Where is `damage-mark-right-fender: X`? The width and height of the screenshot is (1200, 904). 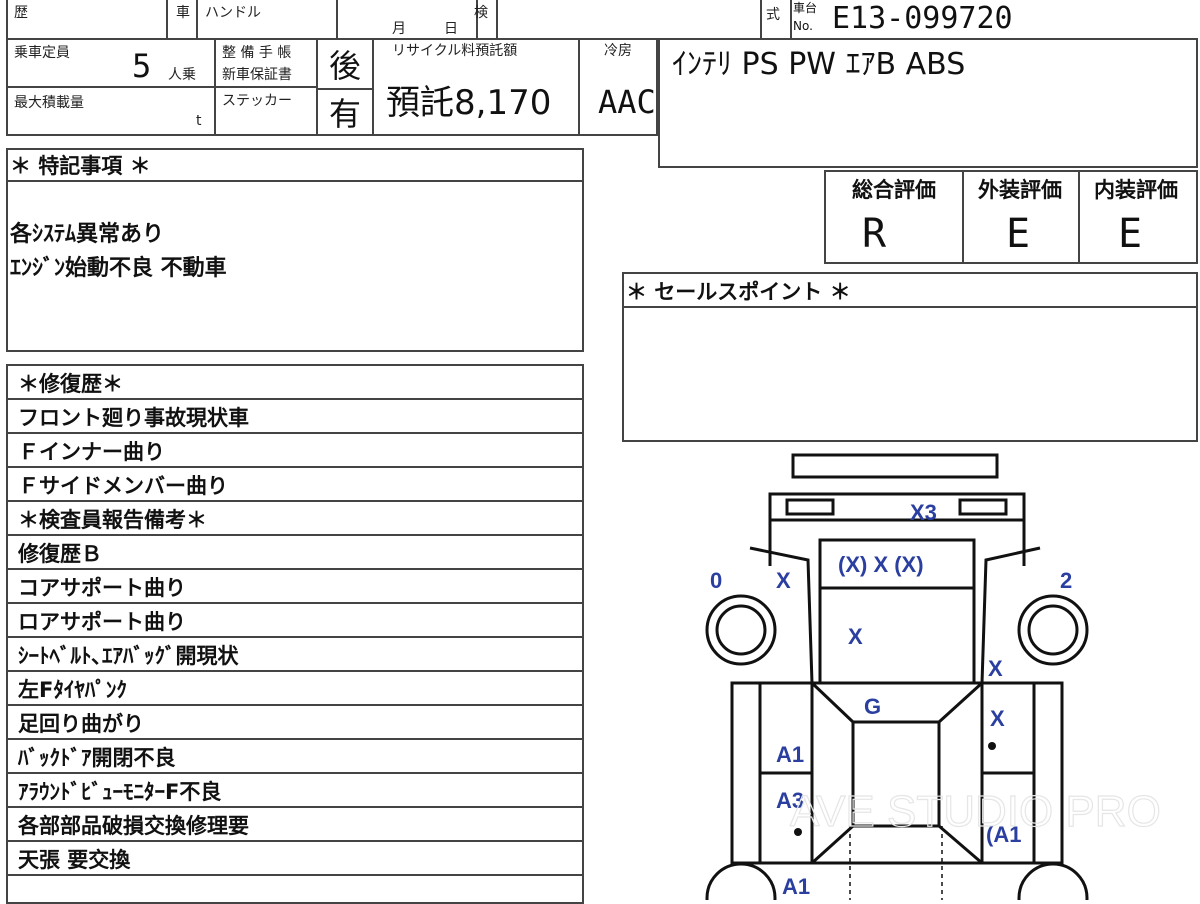
damage-mark-right-fender: X is located at coordinates (995, 668).